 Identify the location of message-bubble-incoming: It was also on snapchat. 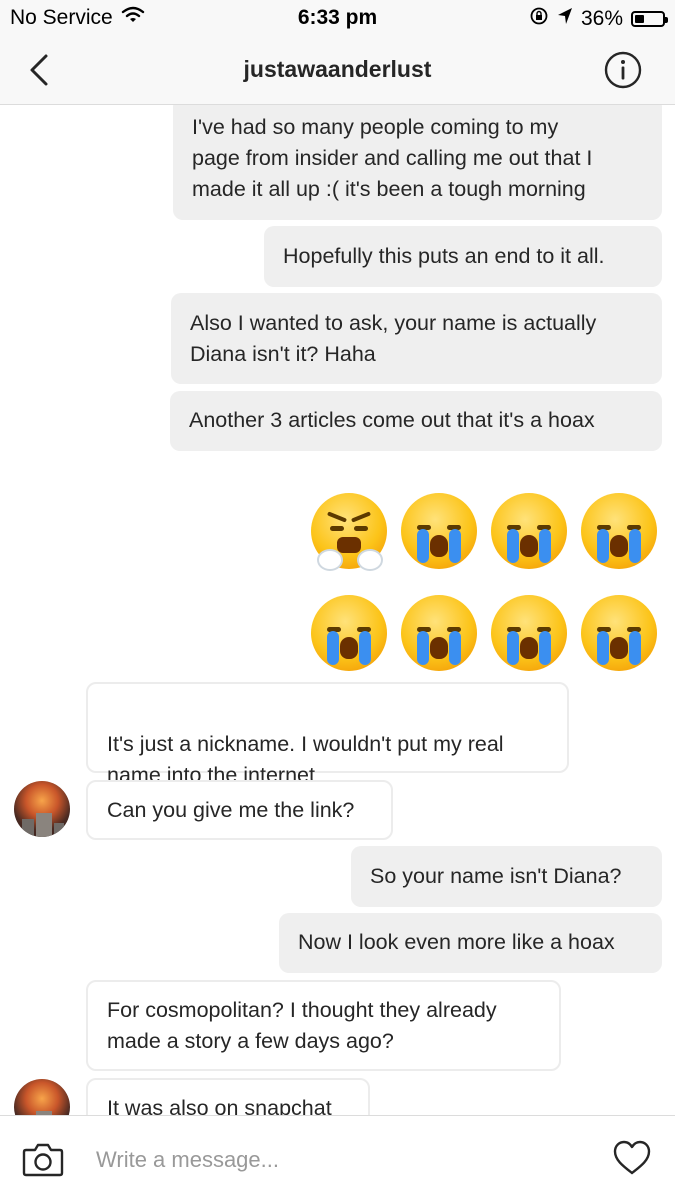
(228, 1096).